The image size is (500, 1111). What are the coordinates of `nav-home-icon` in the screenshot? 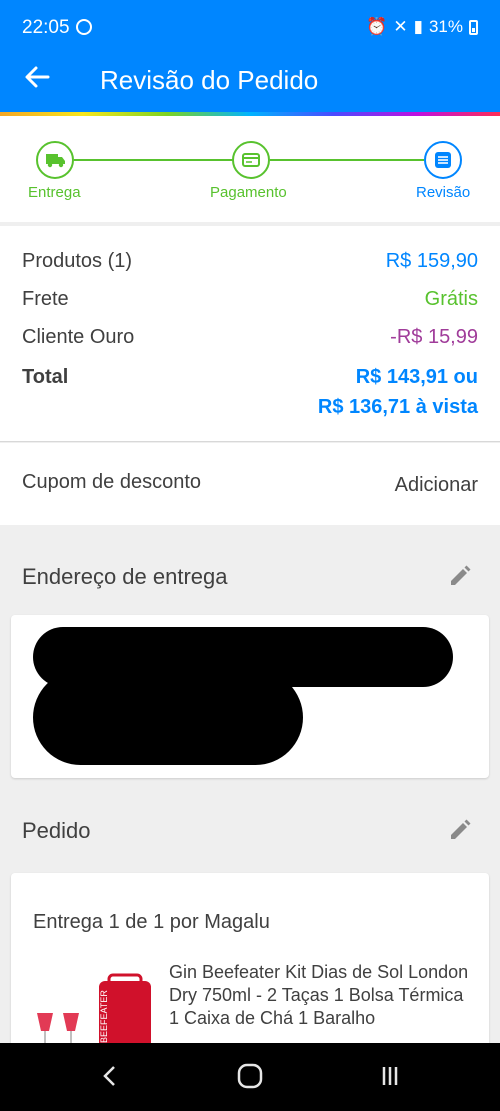 It's located at (250, 1076).